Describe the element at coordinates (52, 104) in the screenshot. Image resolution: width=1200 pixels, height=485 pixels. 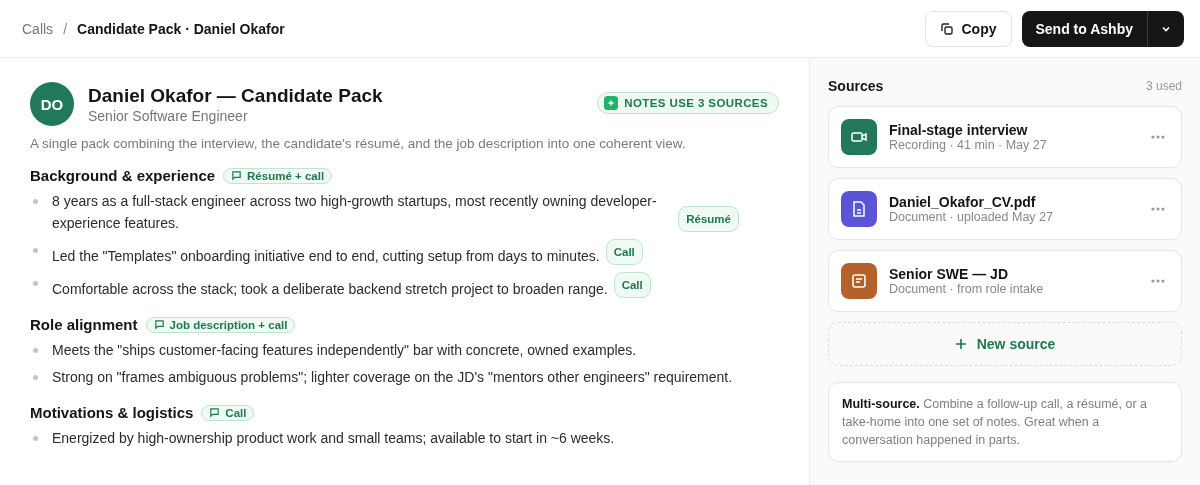
I see `avatar: DO` at that location.